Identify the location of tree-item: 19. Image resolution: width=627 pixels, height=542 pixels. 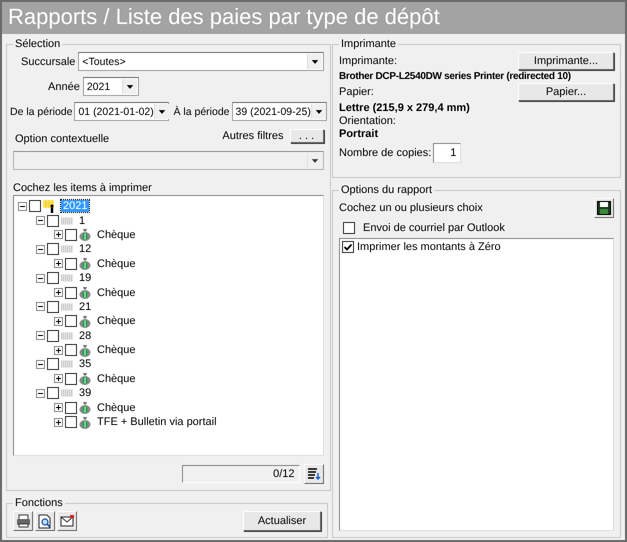
(85, 278).